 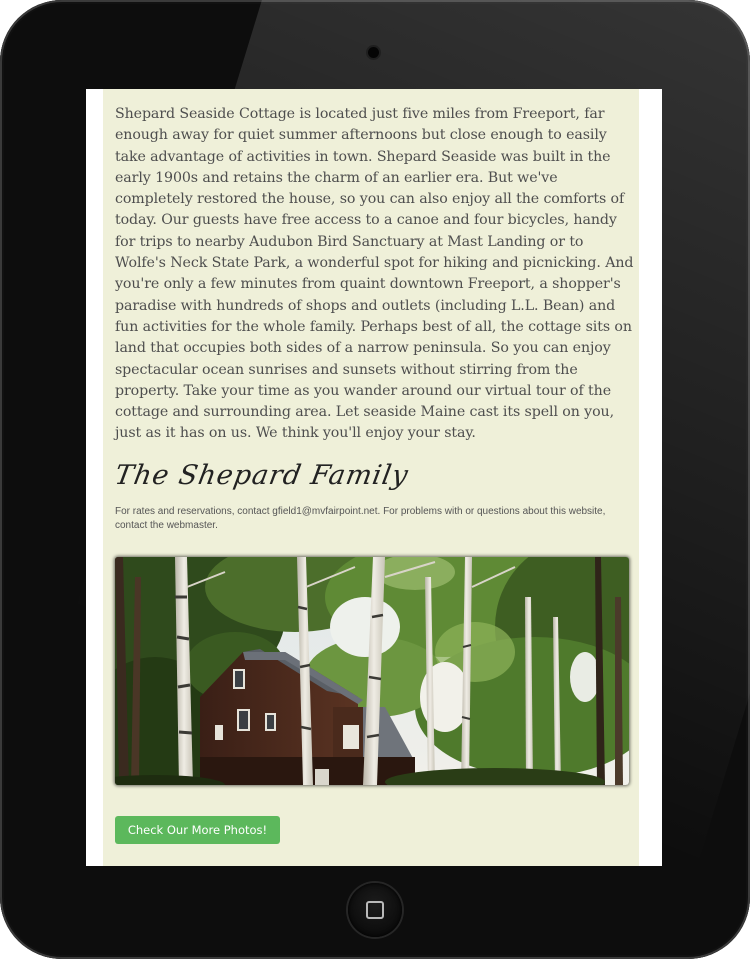 I want to click on contact-suffix: ., so click(x=216, y=525).